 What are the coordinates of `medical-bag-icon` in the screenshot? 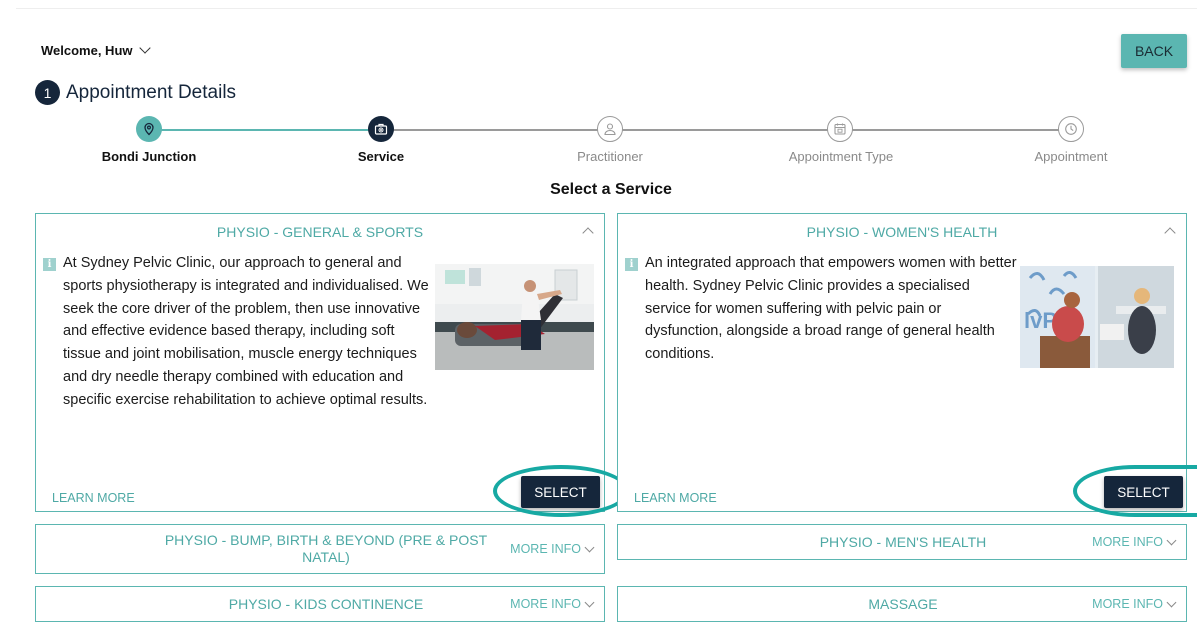 It's located at (381, 129).